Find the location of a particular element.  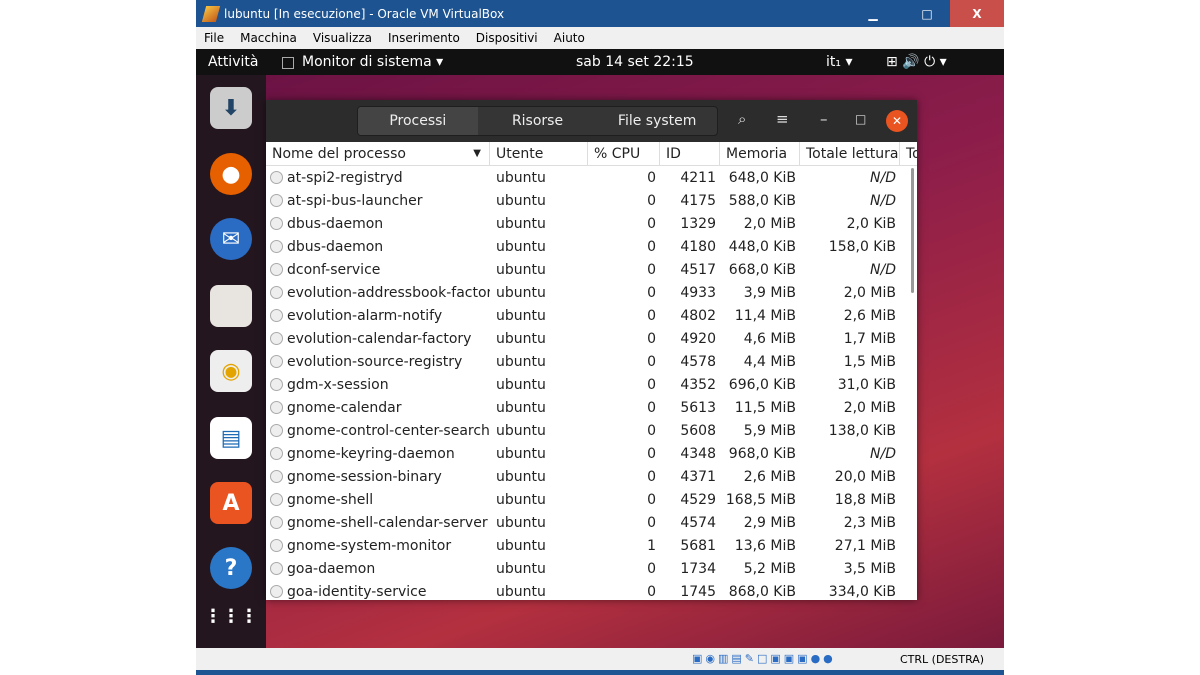

table-row: goa-daemon ubuntu 0 1734 5,2 MiB 3,5 MiB is located at coordinates (591, 568).